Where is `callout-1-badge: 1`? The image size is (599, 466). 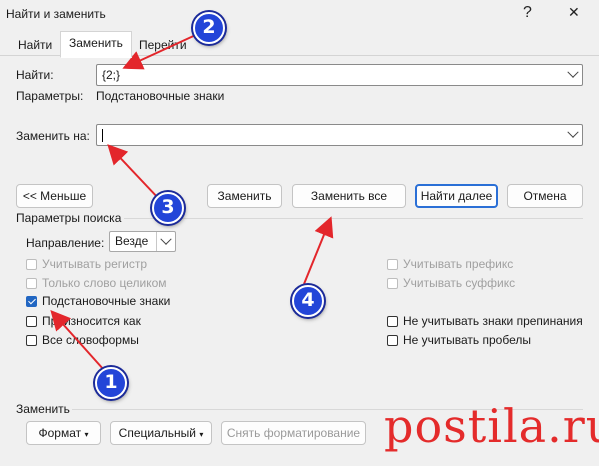
callout-1-badge: 1 is located at coordinates (111, 383).